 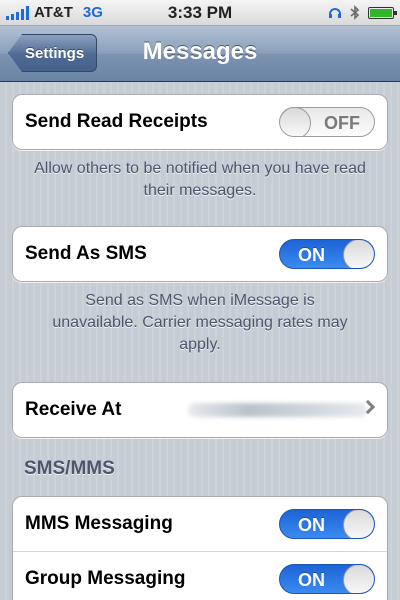 What do you see at coordinates (116, 121) in the screenshot?
I see `read-receipts-label: Send Read Receipts` at bounding box center [116, 121].